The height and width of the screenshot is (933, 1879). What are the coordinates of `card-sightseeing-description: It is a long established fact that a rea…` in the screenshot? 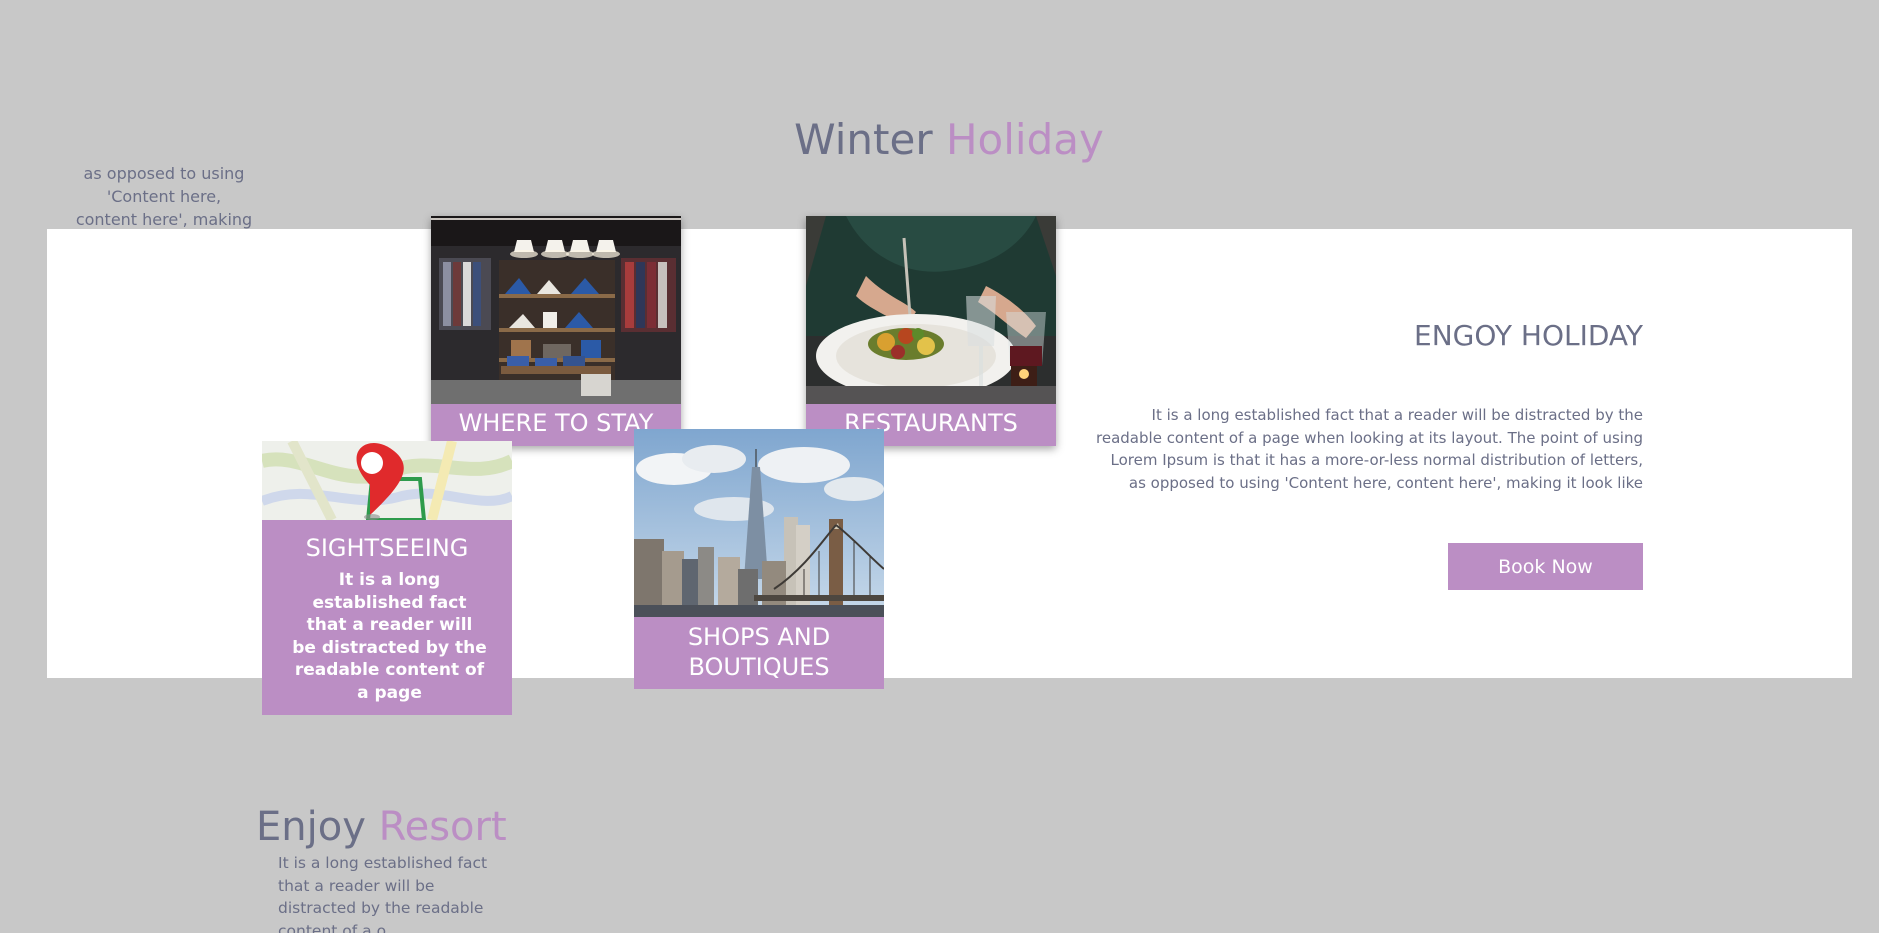 It's located at (389, 636).